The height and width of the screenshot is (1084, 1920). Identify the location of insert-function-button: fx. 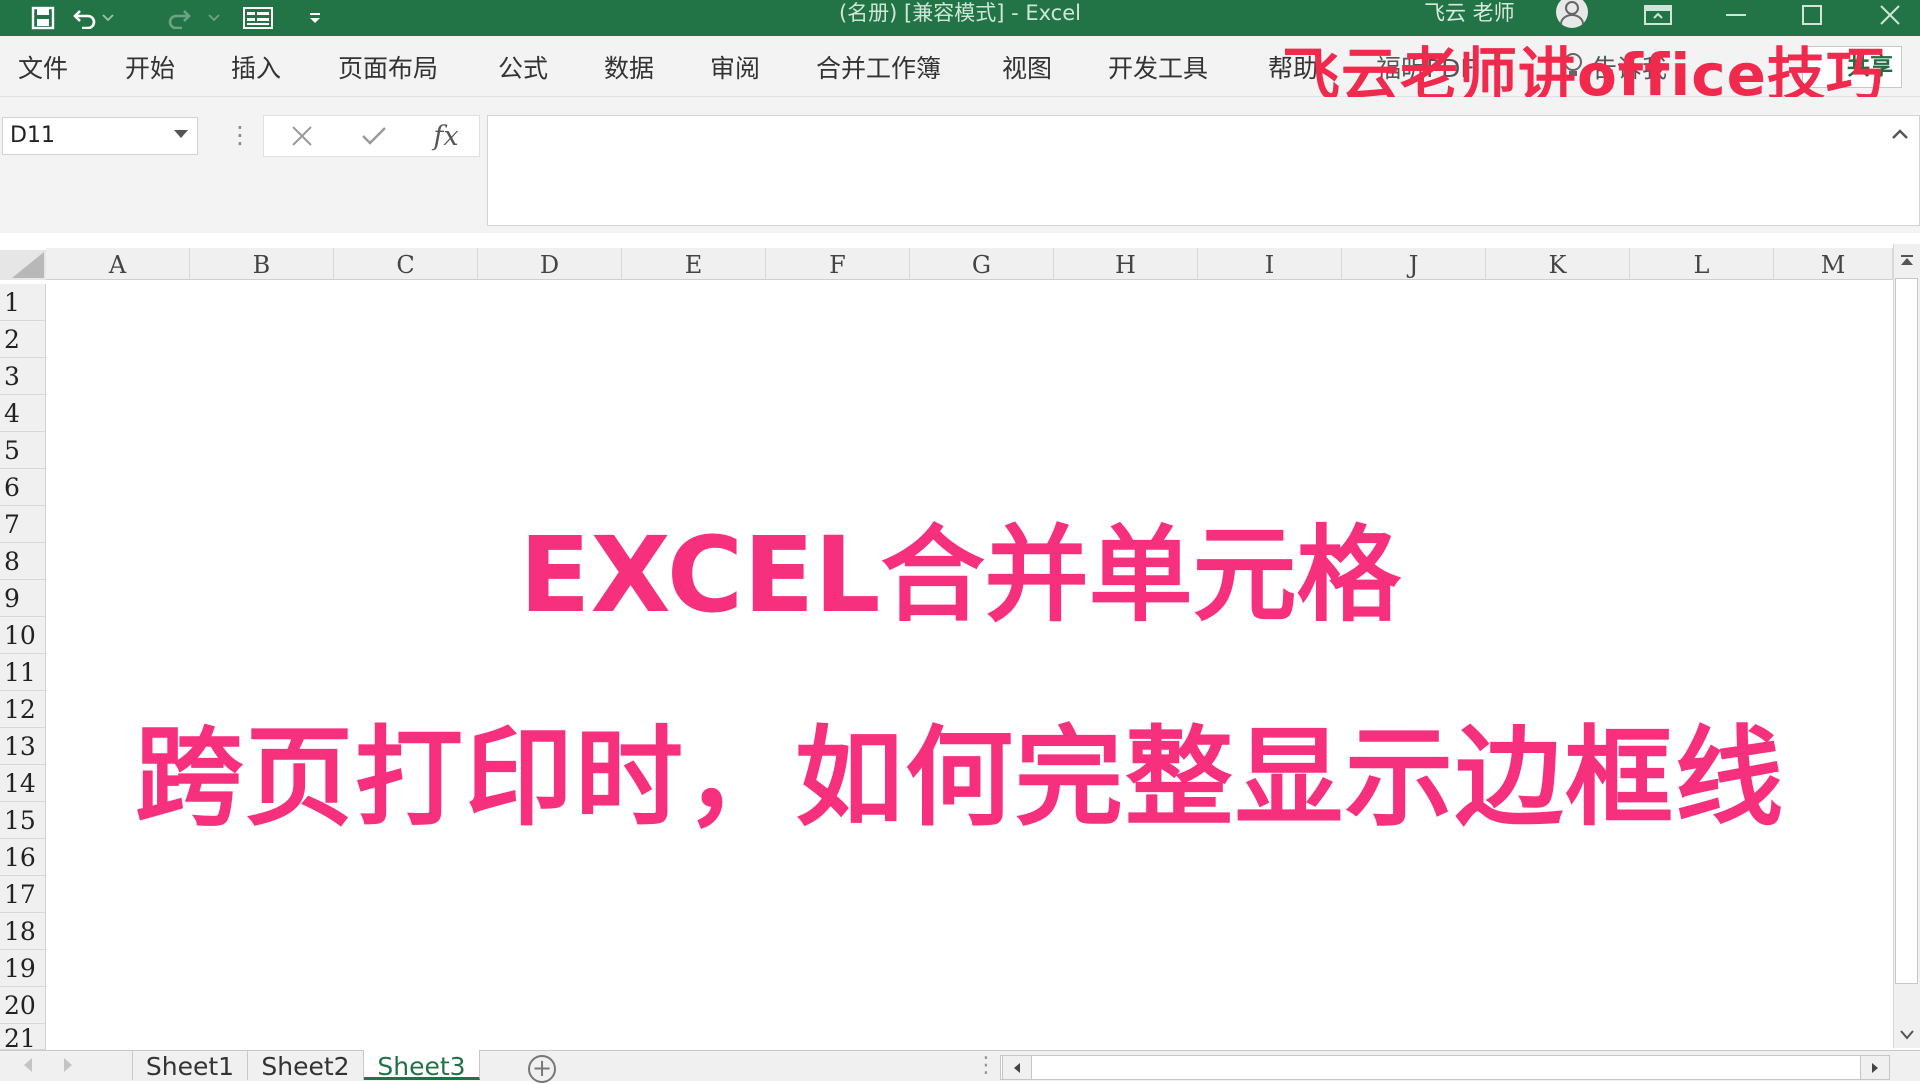
(446, 136).